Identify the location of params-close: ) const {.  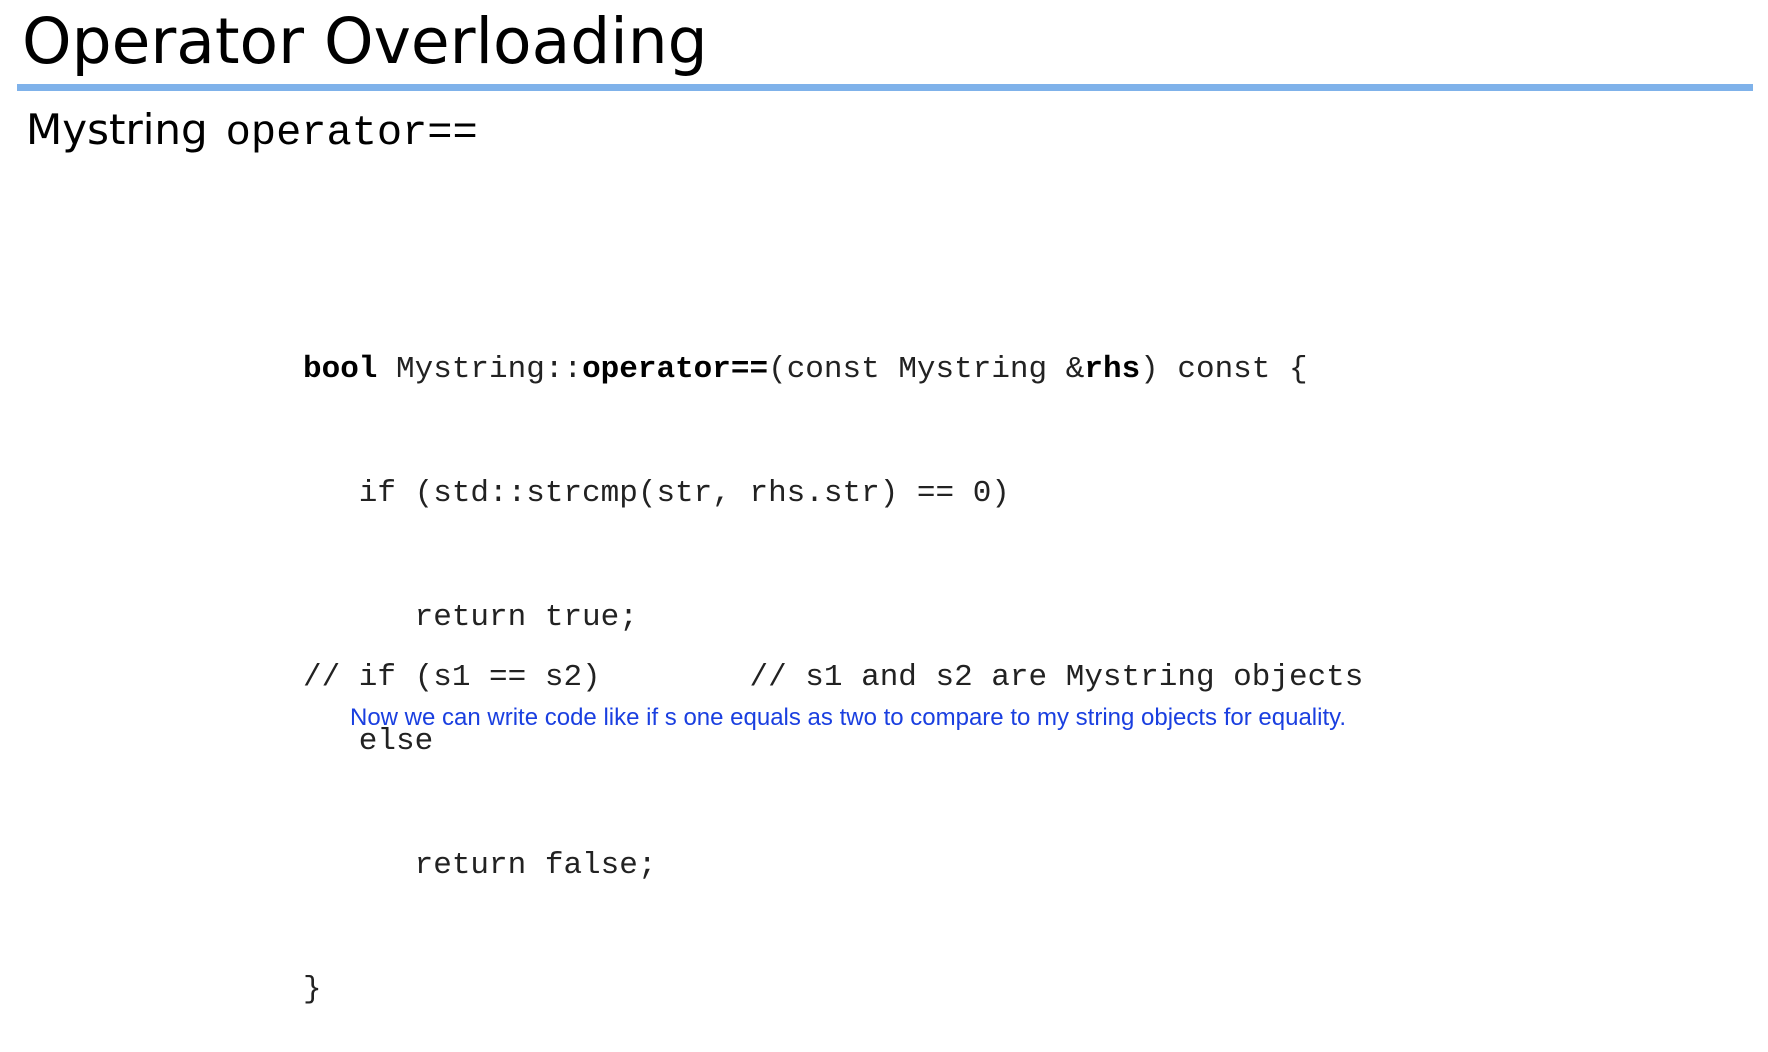
(1224, 369).